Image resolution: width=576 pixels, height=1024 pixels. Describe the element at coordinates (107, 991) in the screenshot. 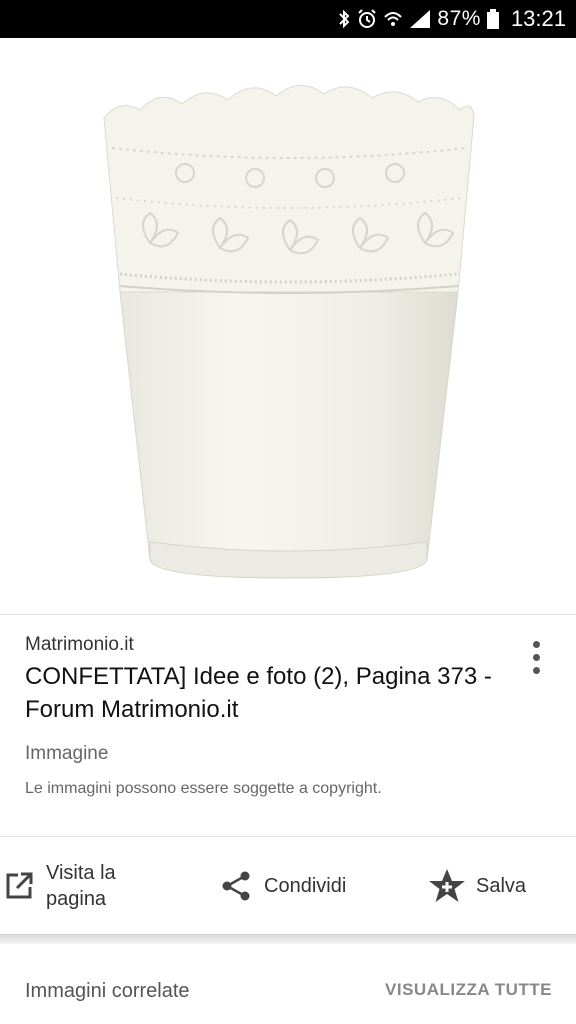

I see `related-images-title: Immagini correlate` at that location.